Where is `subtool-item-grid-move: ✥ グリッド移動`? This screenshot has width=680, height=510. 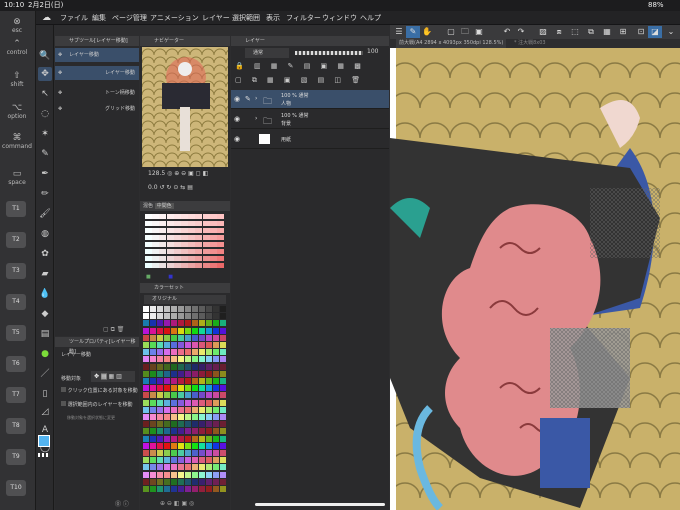
subtool-item-grid-move: ✥ グリッド移動 is located at coordinates (97, 109).